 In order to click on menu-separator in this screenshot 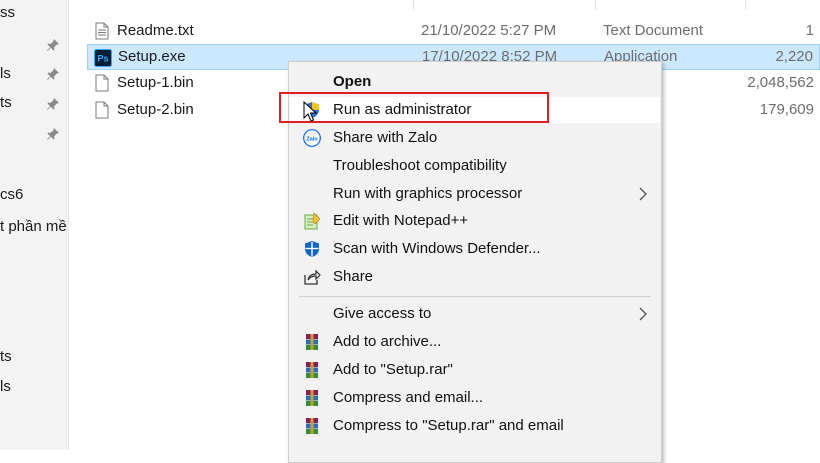, I will do `click(475, 296)`.